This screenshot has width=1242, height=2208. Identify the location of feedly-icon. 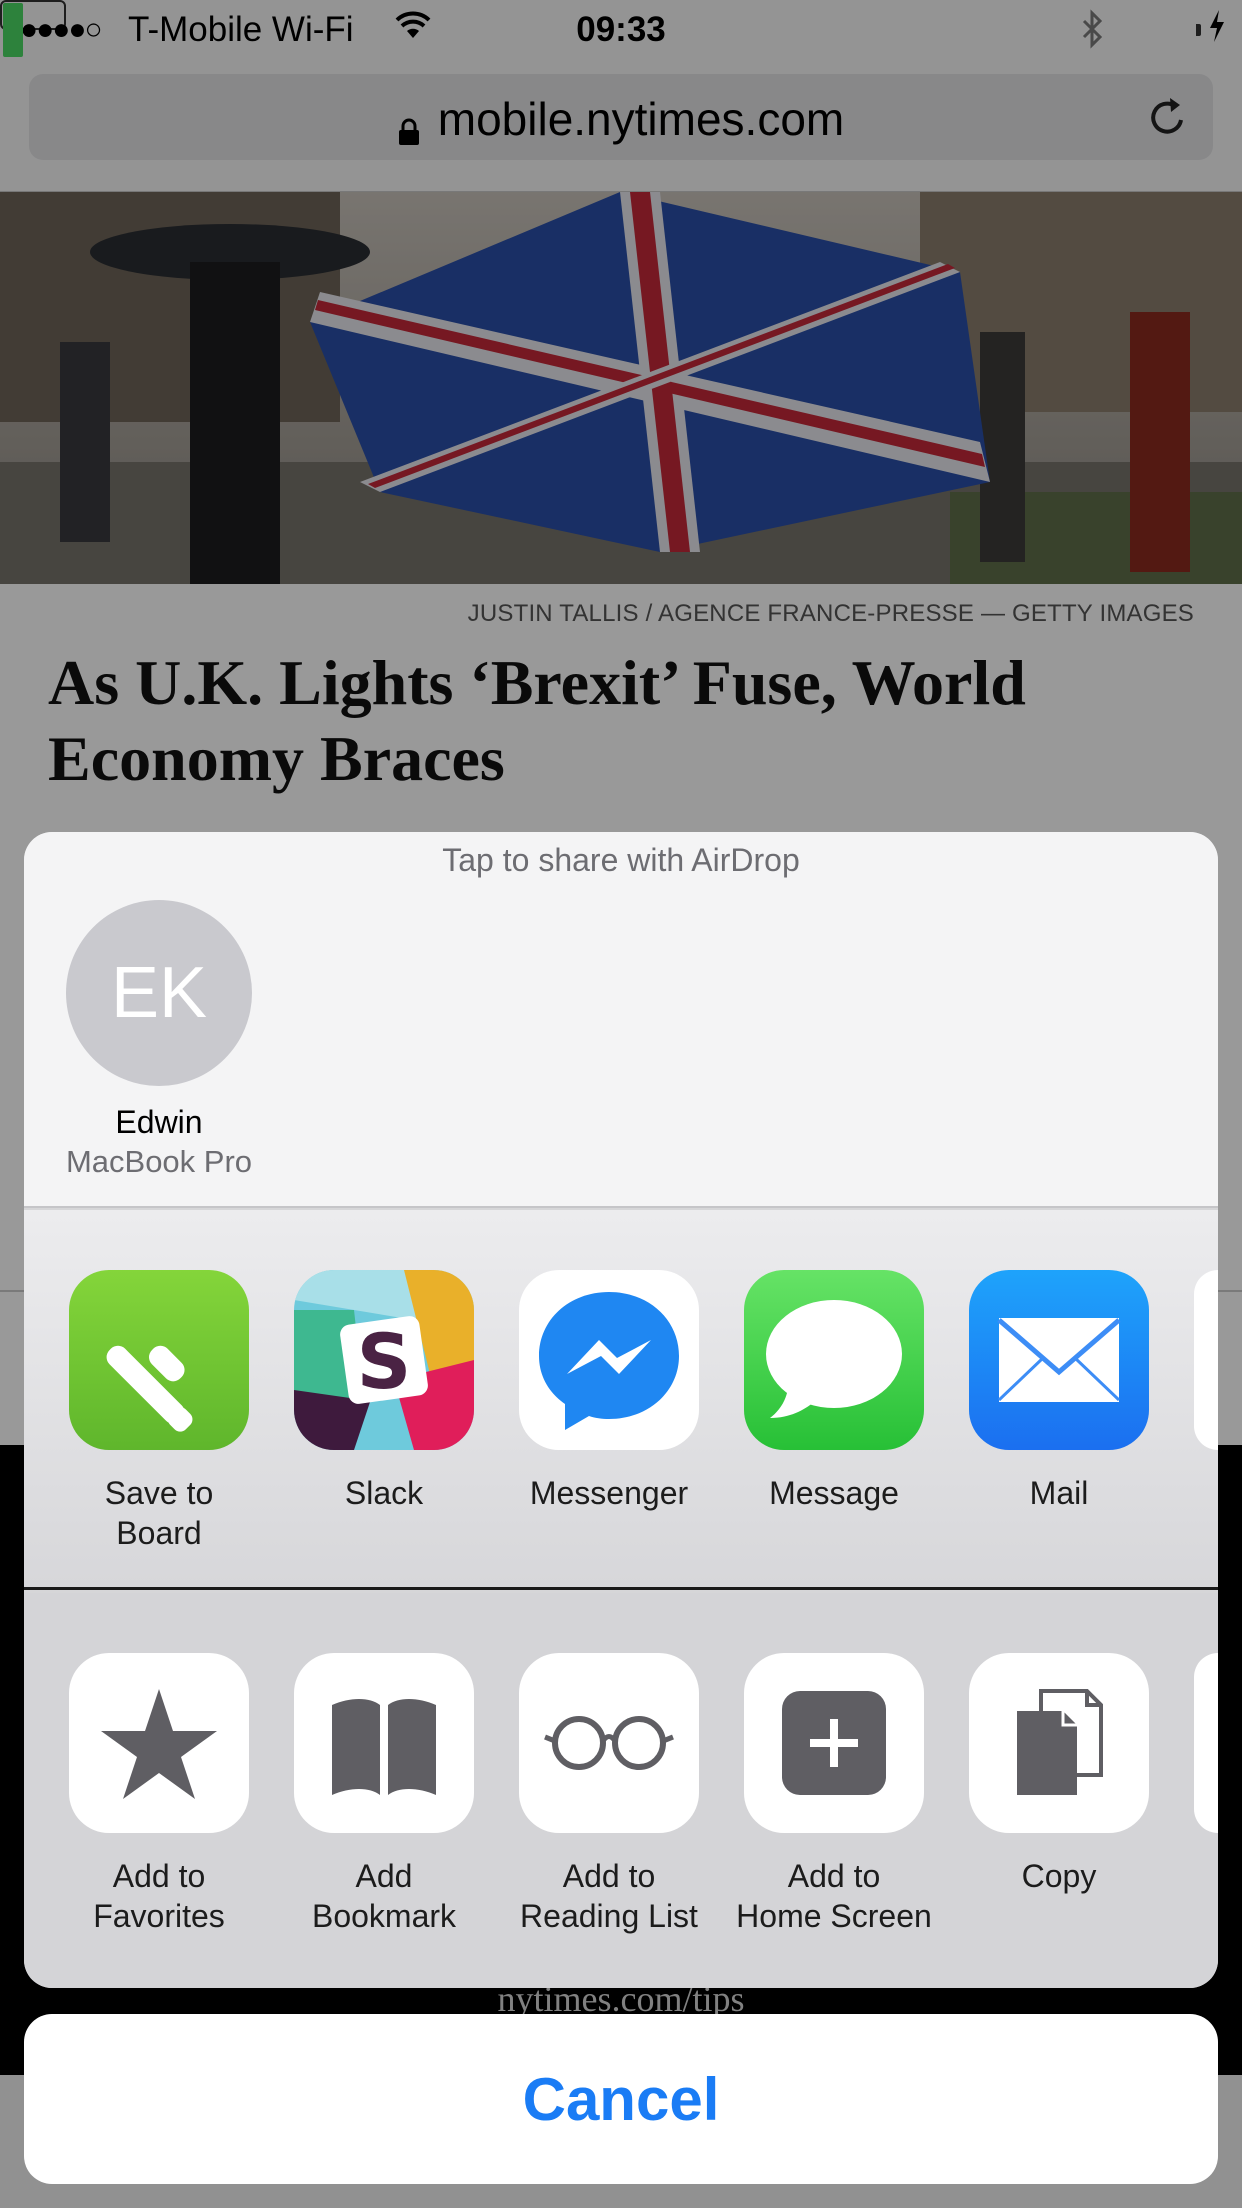
(159, 1360).